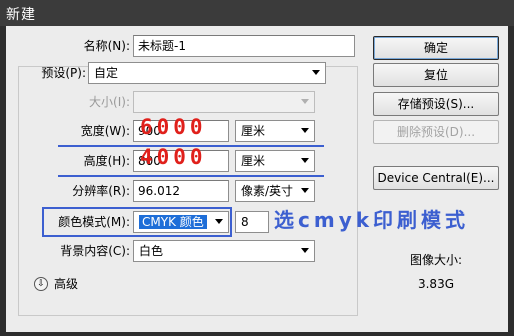 The image size is (514, 336). What do you see at coordinates (109, 102) in the screenshot?
I see `size-label: 大小(I):` at bounding box center [109, 102].